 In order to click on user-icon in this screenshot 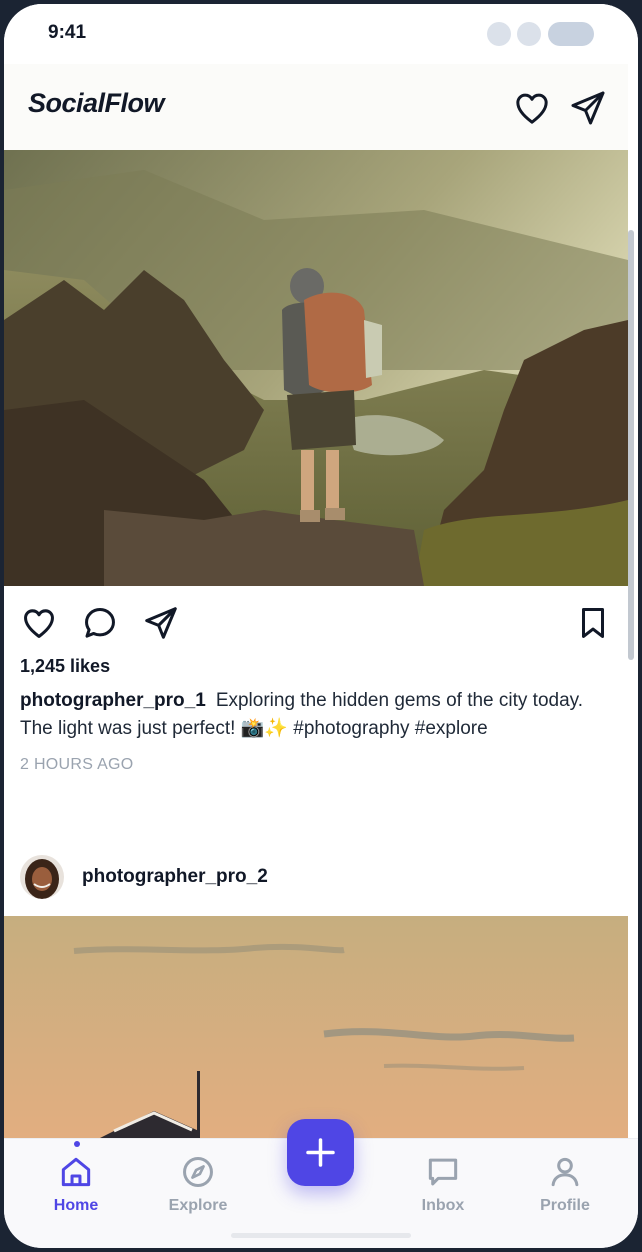, I will do `click(565, 1172)`.